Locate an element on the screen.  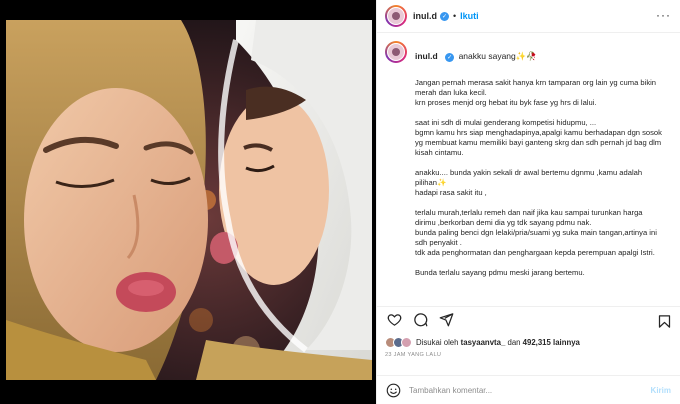
caption-avatar is located at coordinates (396, 52).